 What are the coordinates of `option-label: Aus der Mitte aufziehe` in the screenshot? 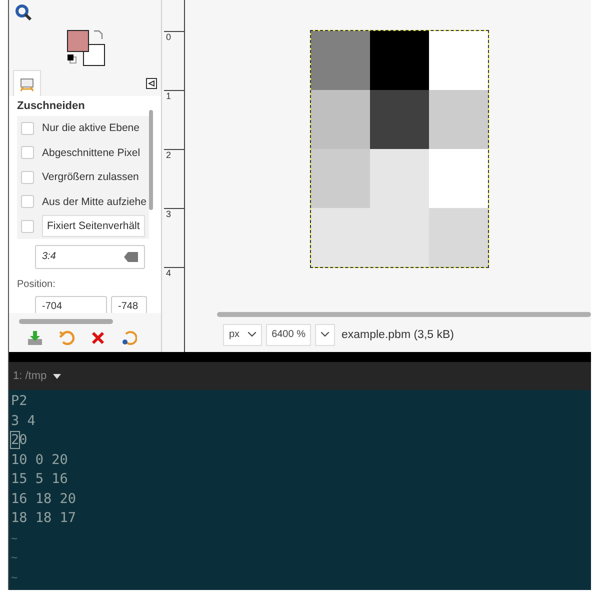 It's located at (94, 202).